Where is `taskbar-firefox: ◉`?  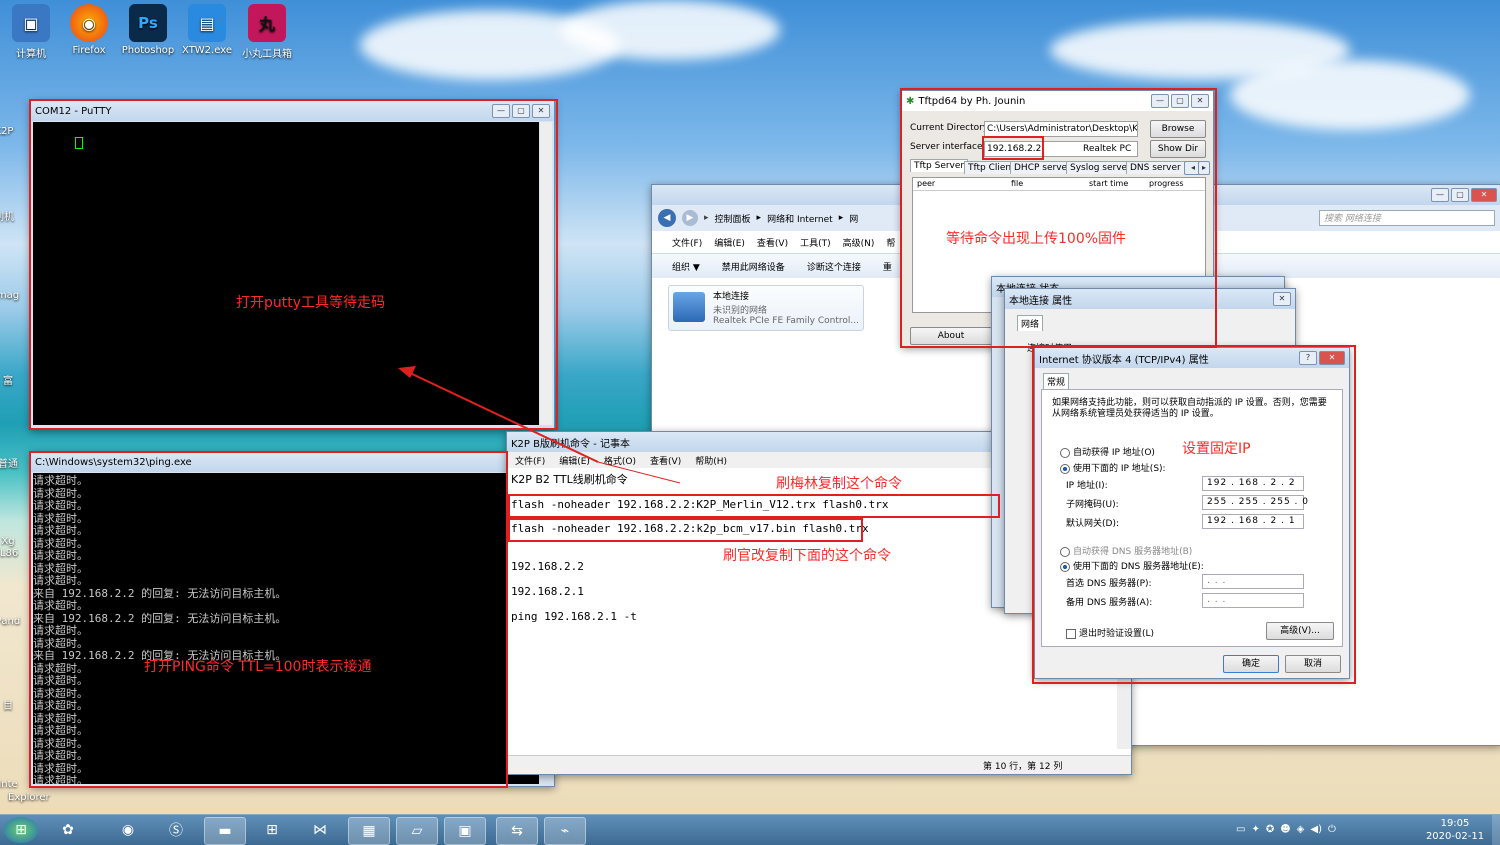 taskbar-firefox: ◉ is located at coordinates (128, 830).